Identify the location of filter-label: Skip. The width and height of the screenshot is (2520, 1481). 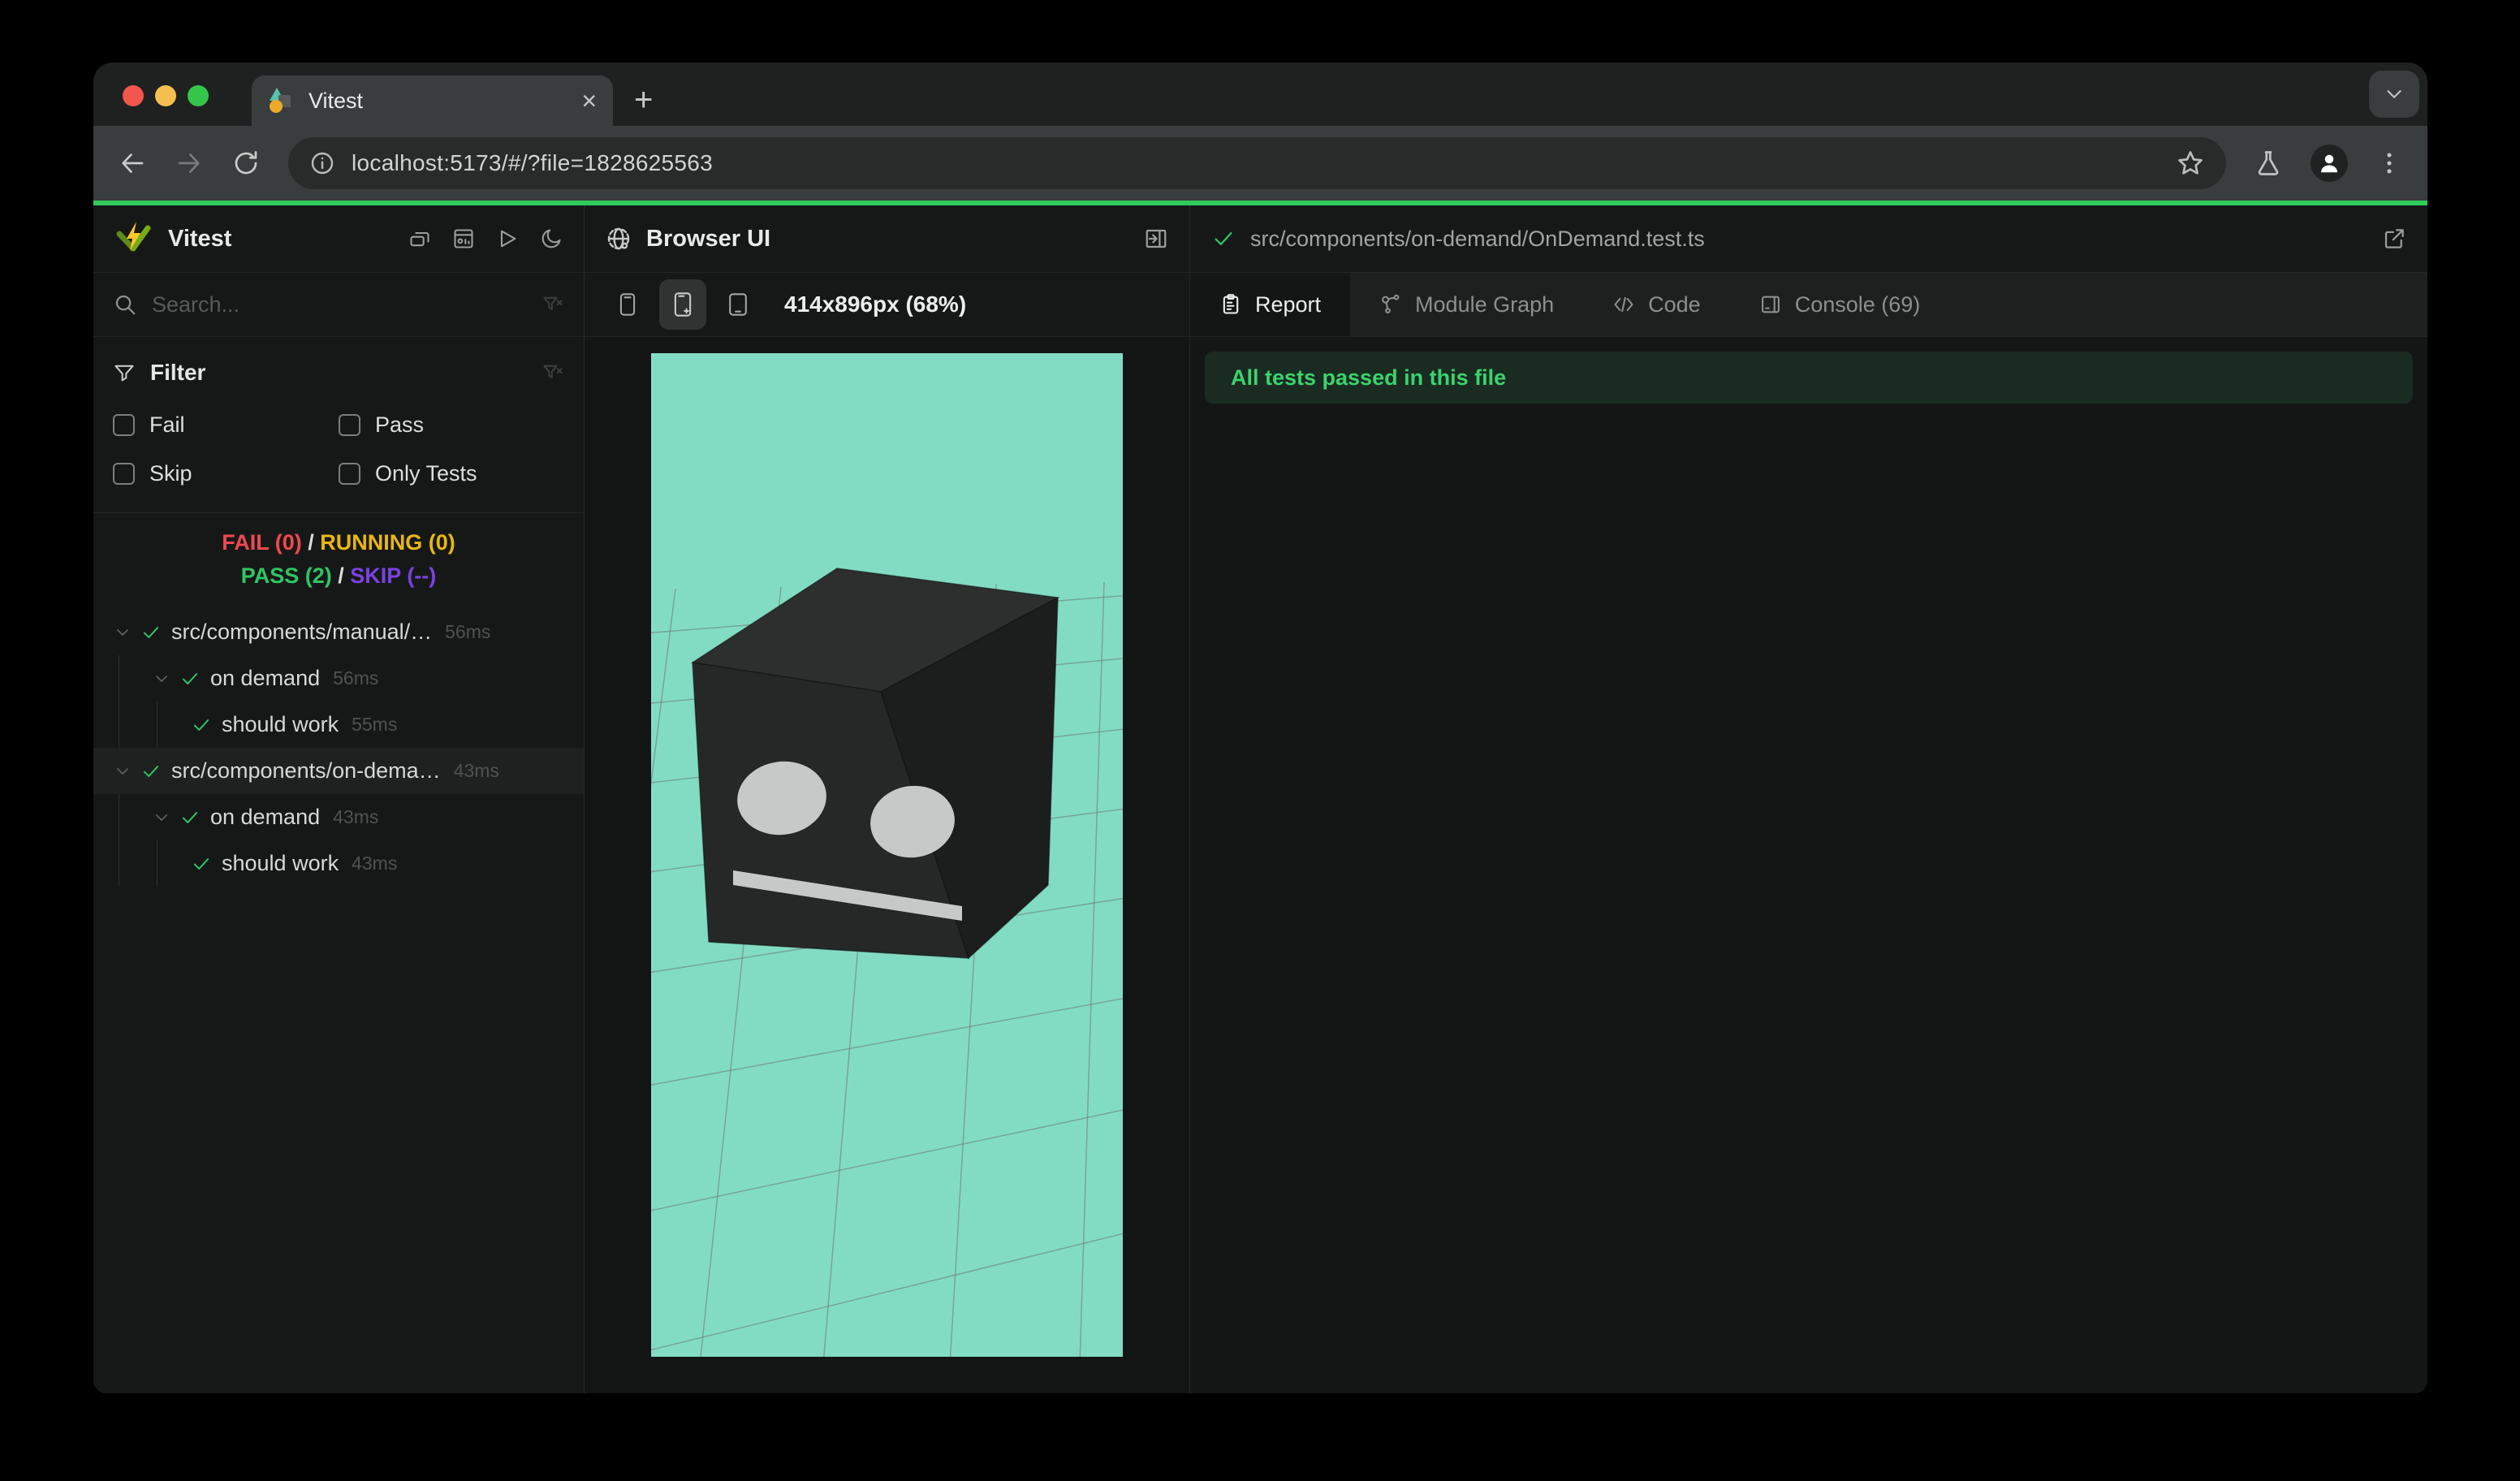
(170, 473).